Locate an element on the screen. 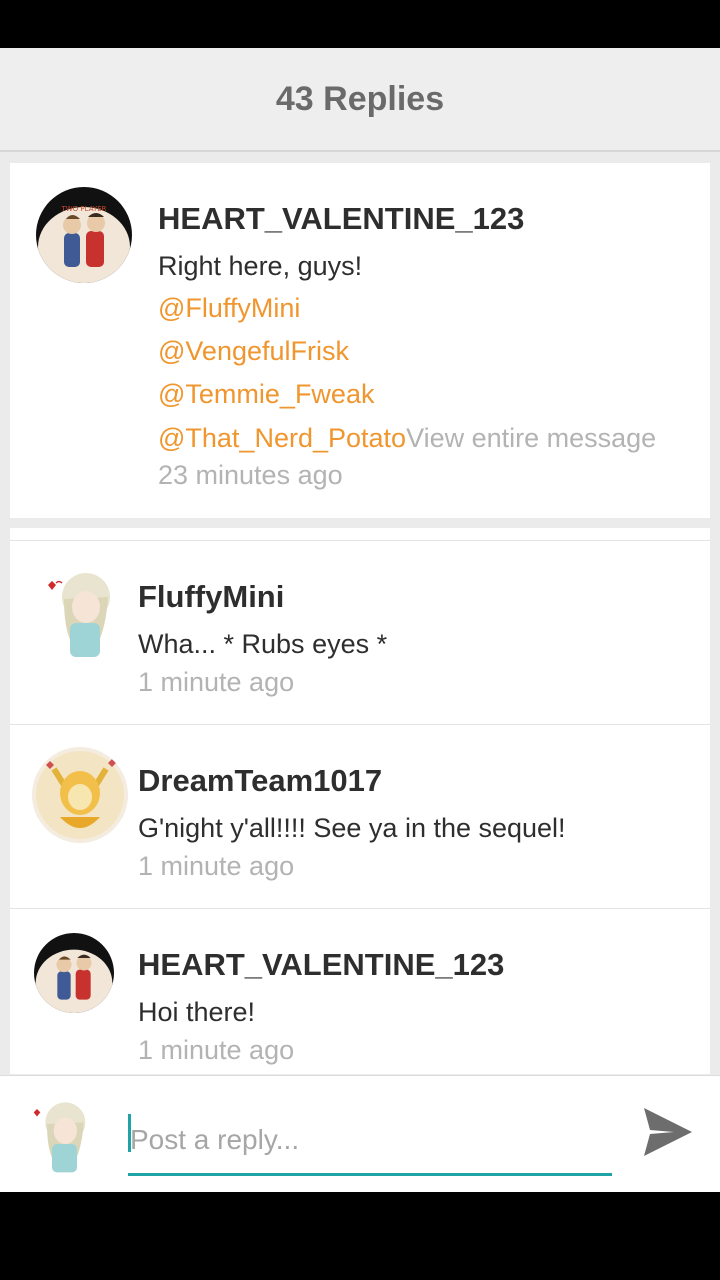  avatar-heart-valentine-icon: TWO PLAYER is located at coordinates (84, 235).